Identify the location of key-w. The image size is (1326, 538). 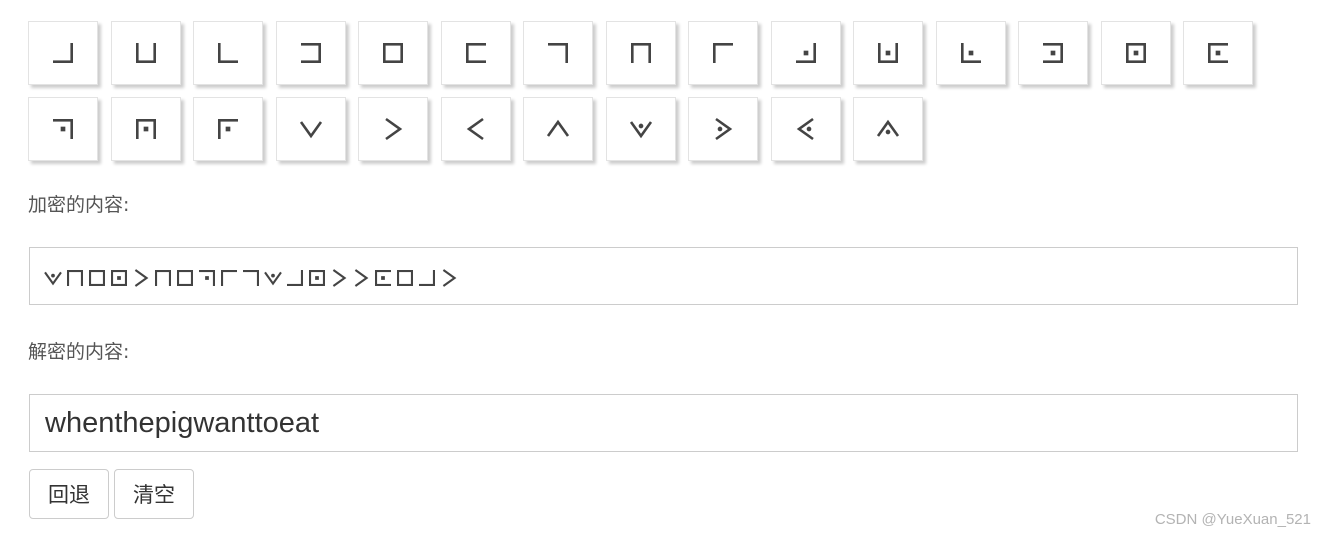
(640, 129).